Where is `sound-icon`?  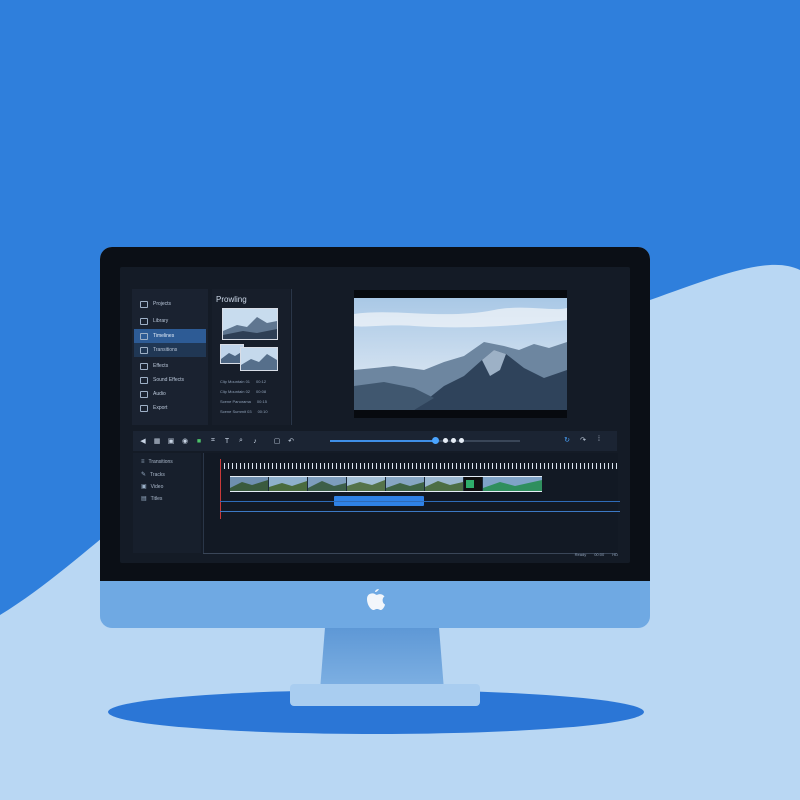
sound-icon is located at coordinates (144, 380).